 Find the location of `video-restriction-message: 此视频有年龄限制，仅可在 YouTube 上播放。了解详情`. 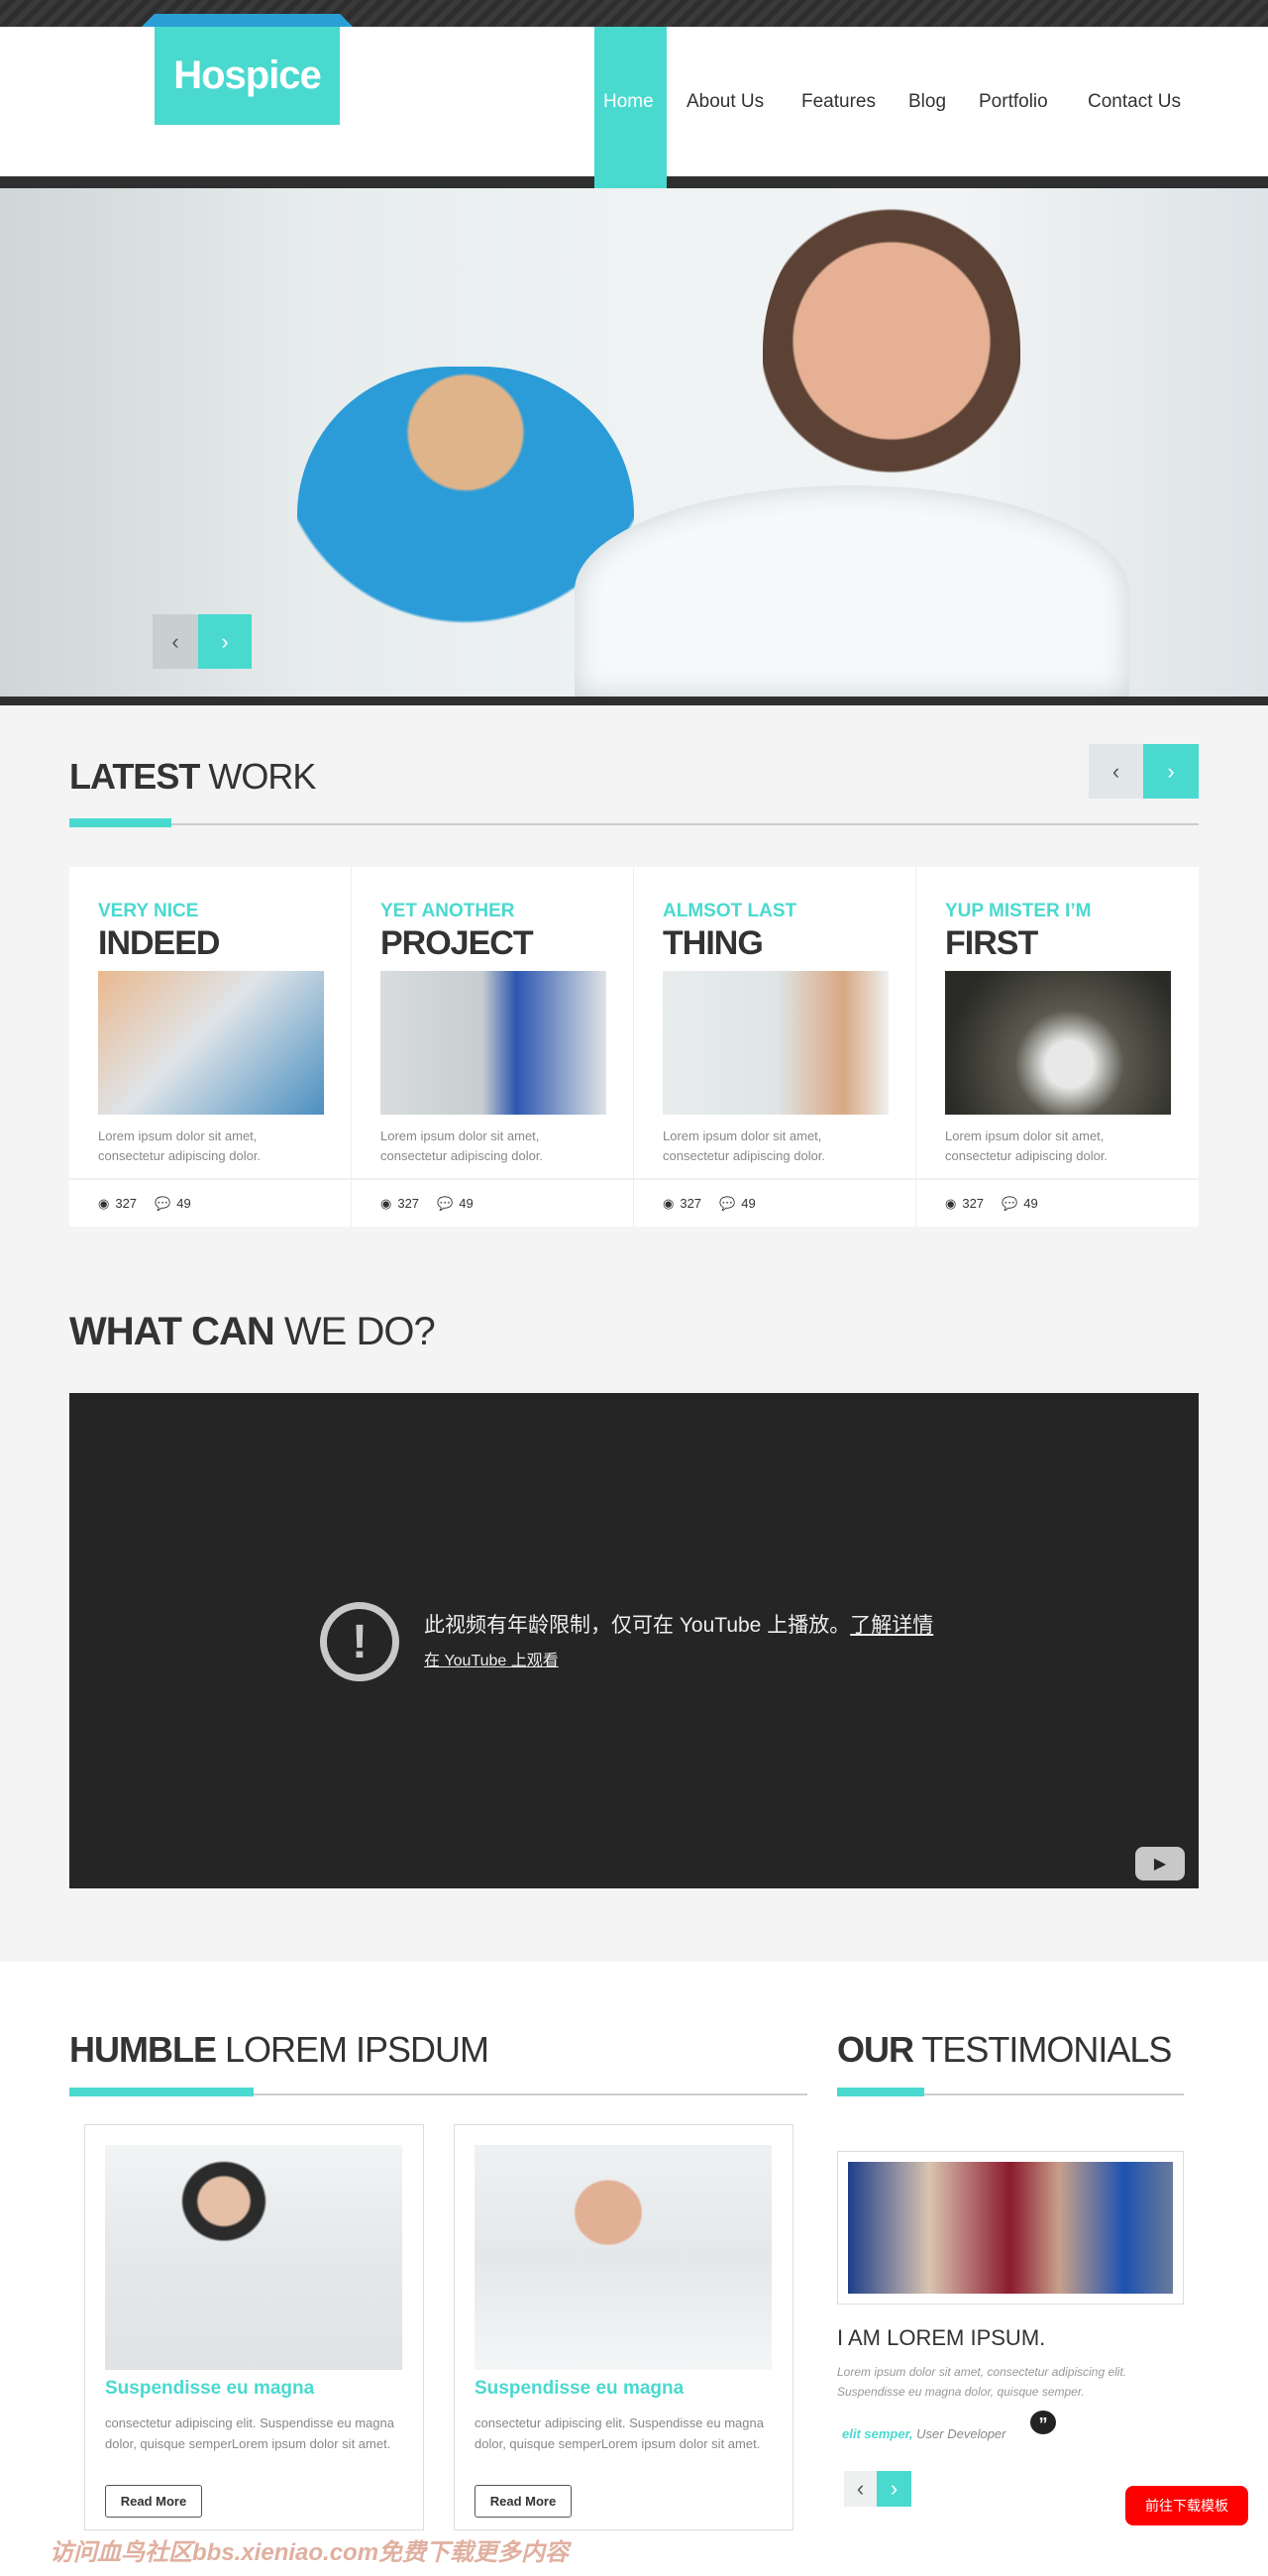

video-restriction-message: 此视频有年龄限制，仅可在 YouTube 上播放。了解详情 is located at coordinates (679, 1625).